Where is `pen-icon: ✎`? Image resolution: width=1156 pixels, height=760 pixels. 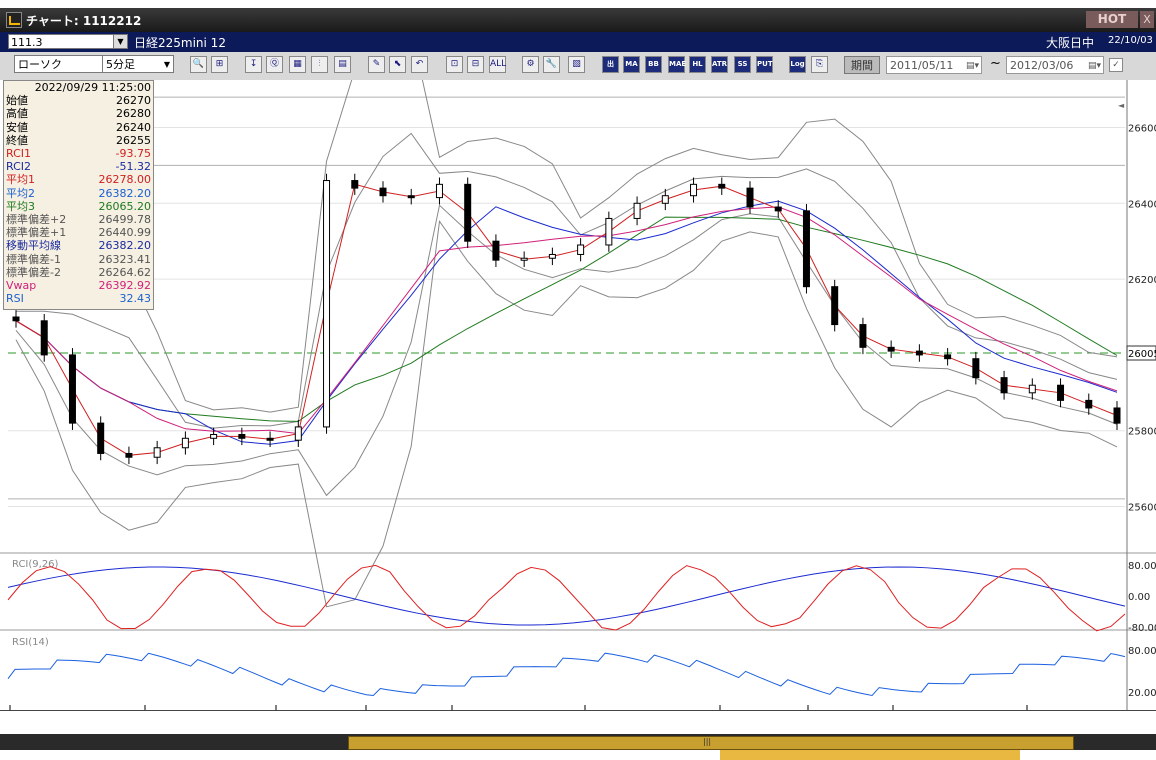 pen-icon: ✎ is located at coordinates (376, 64).